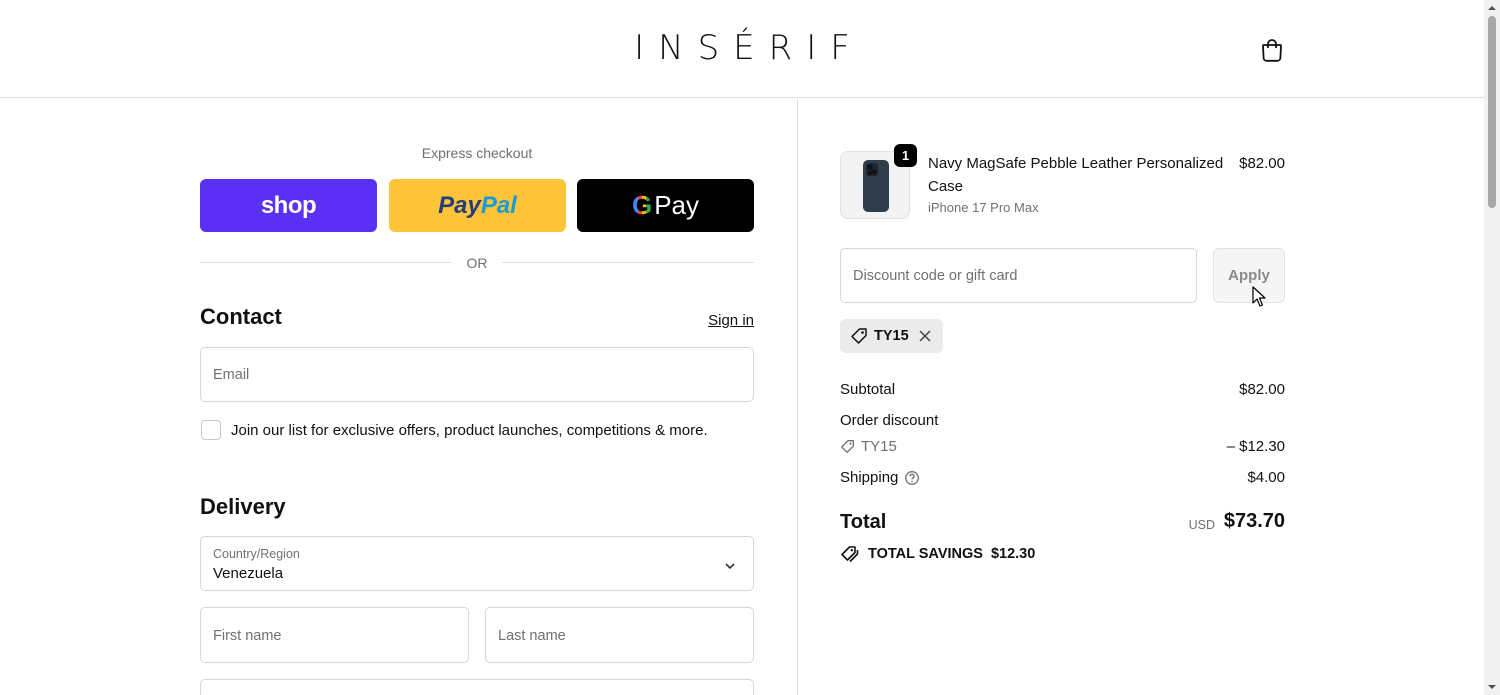 Image resolution: width=1500 pixels, height=695 pixels. What do you see at coordinates (889, 420) in the screenshot?
I see `order-discount-label: Order discount` at bounding box center [889, 420].